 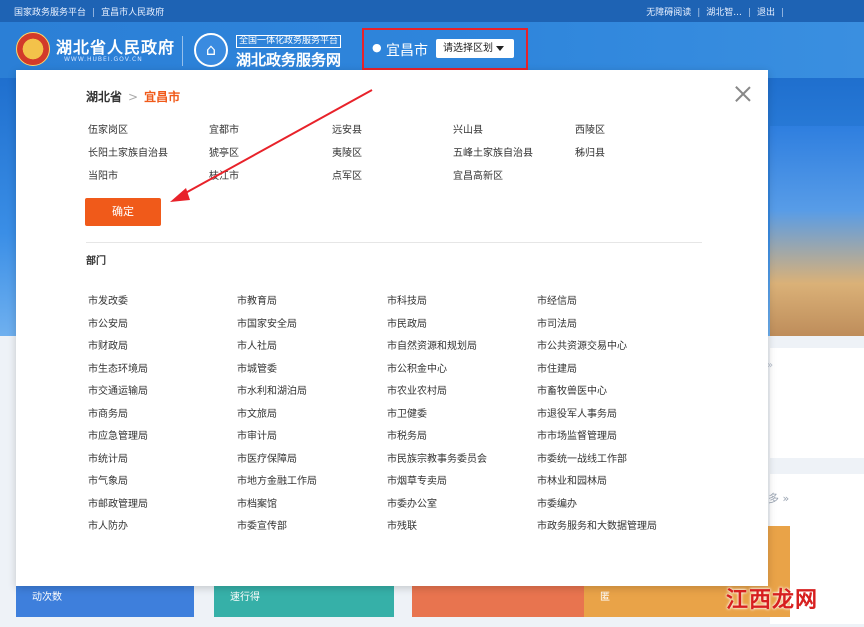 I want to click on national-platform-link: 国家政务服务平台, so click(x=50, y=13).